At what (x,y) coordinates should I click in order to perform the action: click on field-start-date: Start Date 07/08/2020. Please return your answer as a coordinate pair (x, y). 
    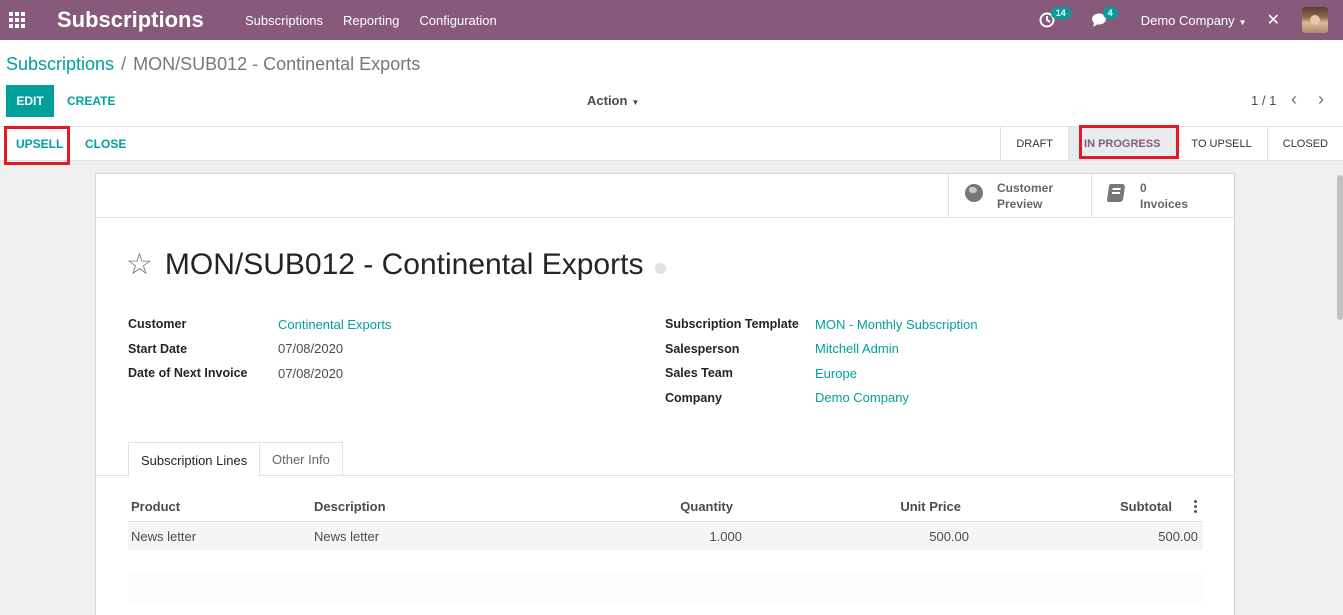
    Looking at the image, I should click on (259, 349).